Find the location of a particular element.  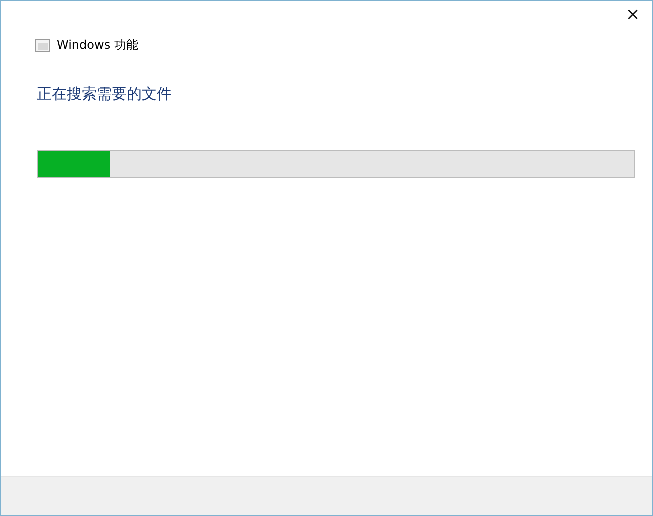

close-button: × is located at coordinates (633, 15).